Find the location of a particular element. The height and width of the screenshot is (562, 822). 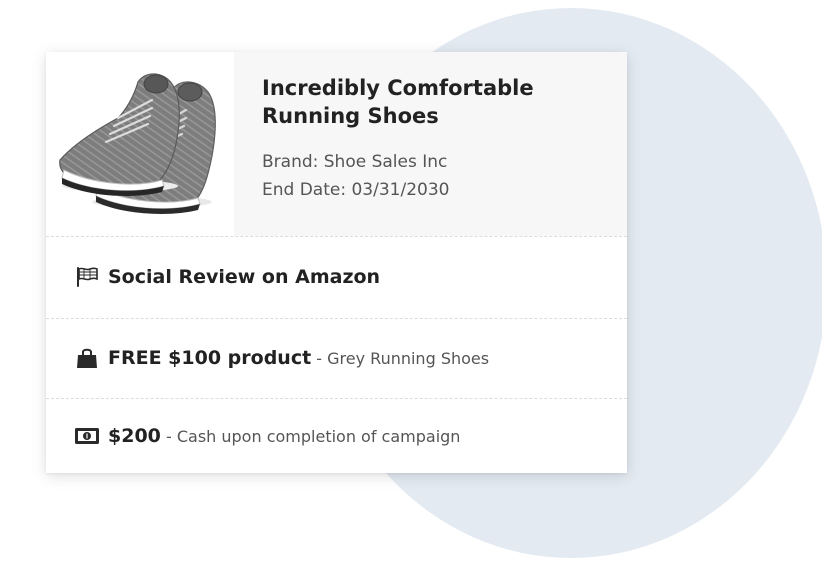

campaign-row-product: FREE $100 product - Grey Running Shoes is located at coordinates (336, 358).